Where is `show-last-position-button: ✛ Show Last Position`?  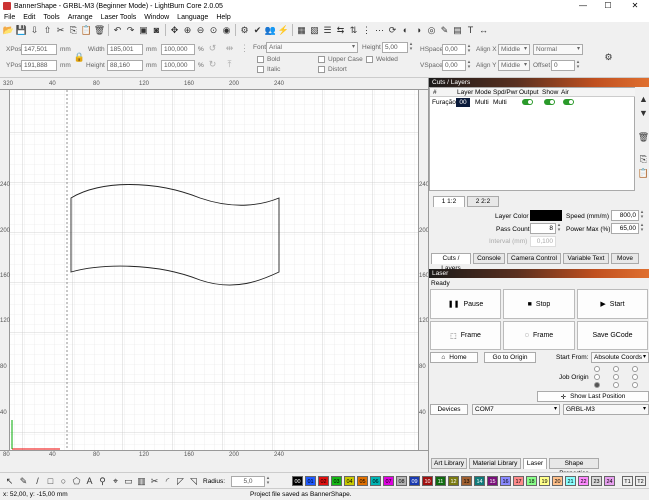
show-last-position-button: ✛ Show Last Position is located at coordinates (593, 396).